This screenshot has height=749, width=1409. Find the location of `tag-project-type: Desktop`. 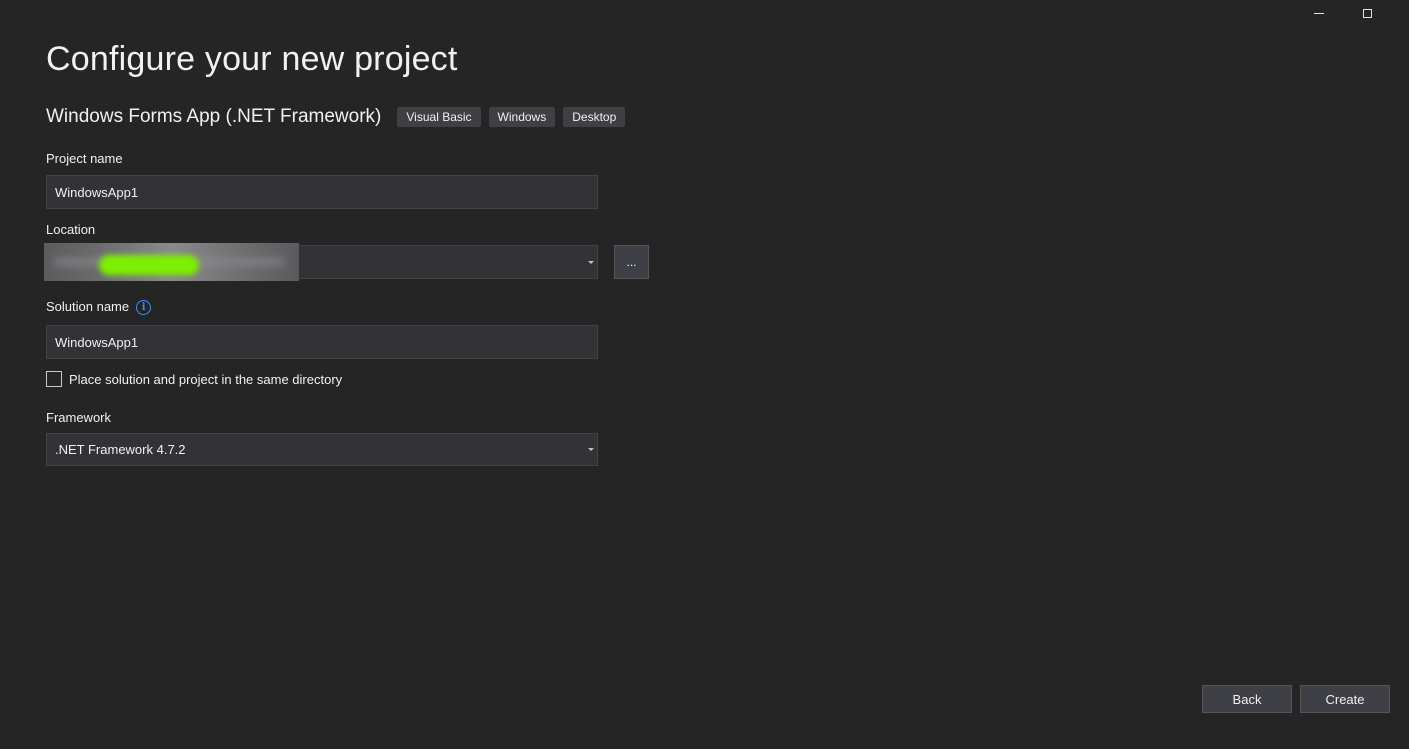

tag-project-type: Desktop is located at coordinates (594, 117).